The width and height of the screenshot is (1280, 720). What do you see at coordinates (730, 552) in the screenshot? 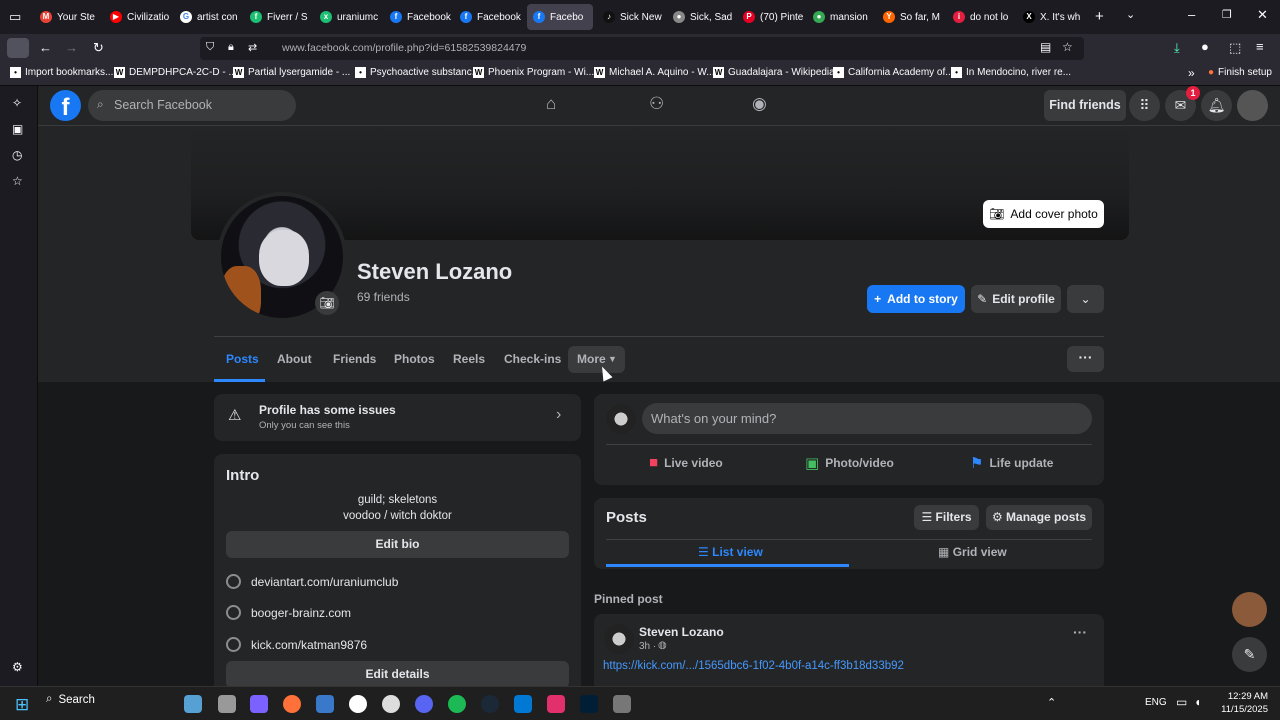
I see `list-view-tab: ☰ List view` at bounding box center [730, 552].